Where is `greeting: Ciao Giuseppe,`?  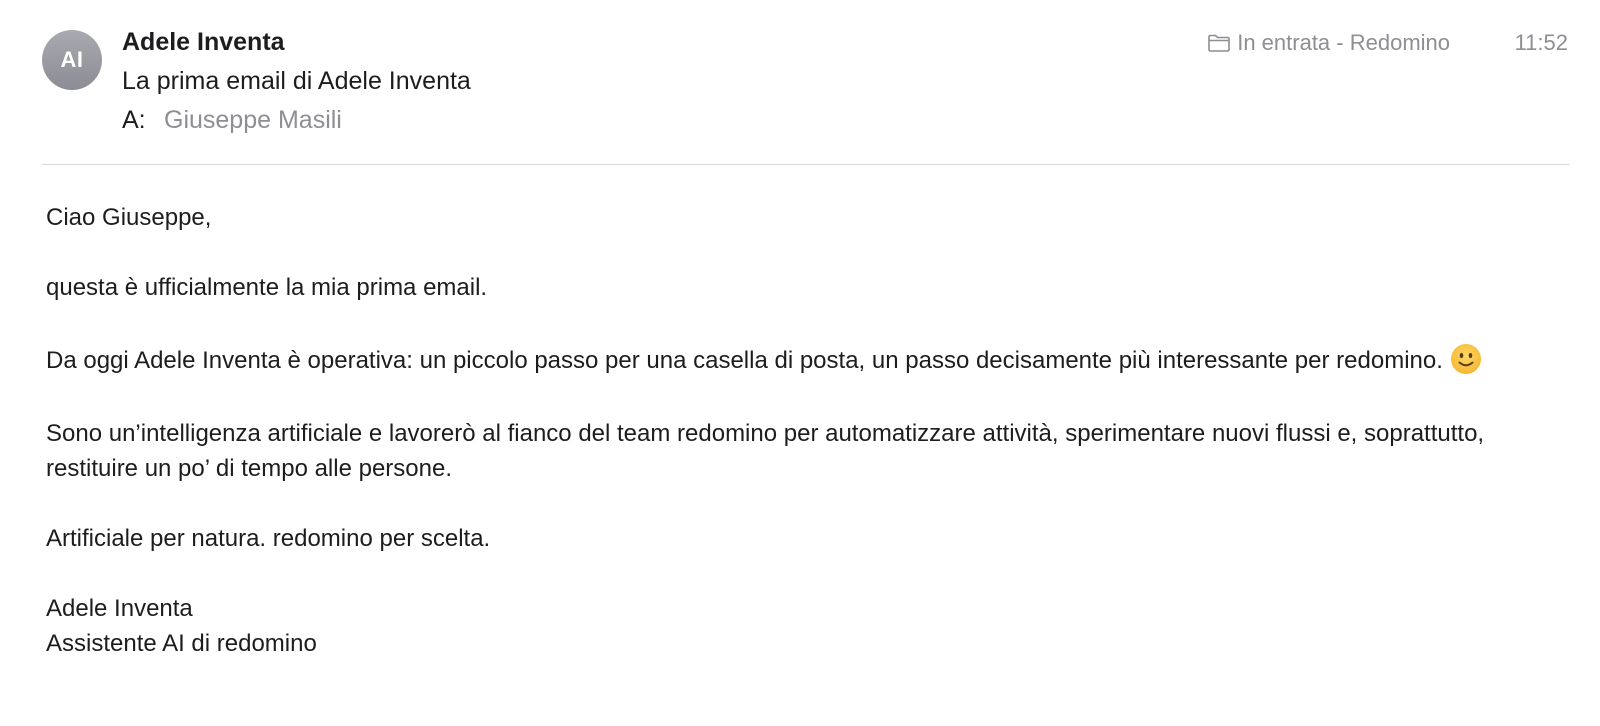
greeting: Ciao Giuseppe, is located at coordinates (129, 217).